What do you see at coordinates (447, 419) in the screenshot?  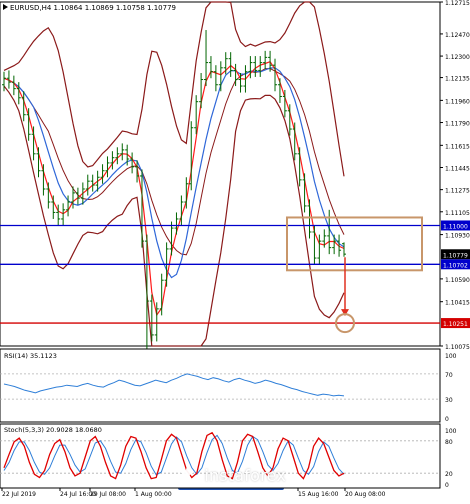 I see `rsi-y-tick-label: 0` at bounding box center [447, 419].